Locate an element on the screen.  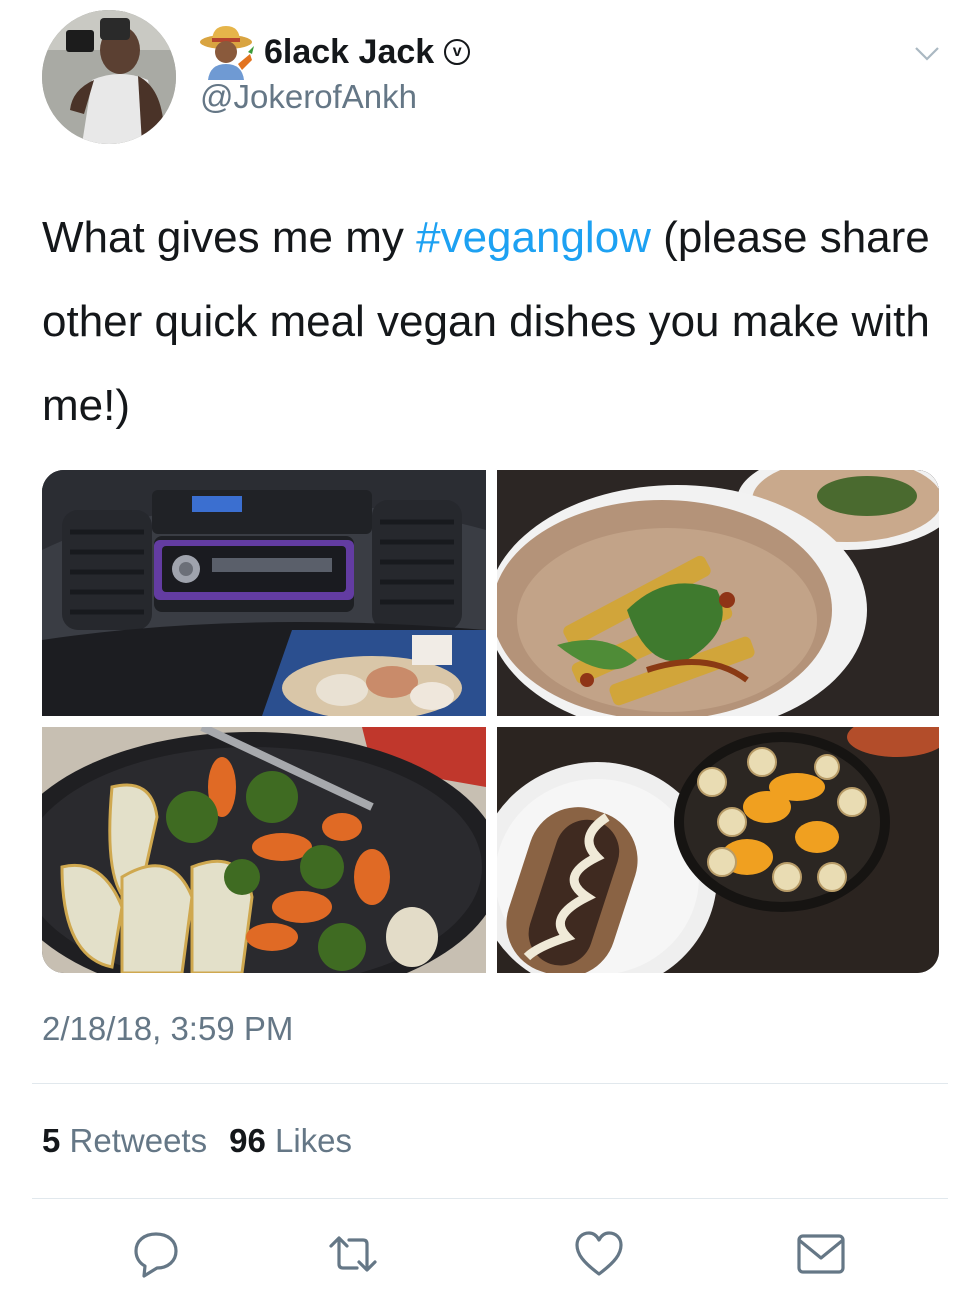
like-icon is located at coordinates (599, 1254).